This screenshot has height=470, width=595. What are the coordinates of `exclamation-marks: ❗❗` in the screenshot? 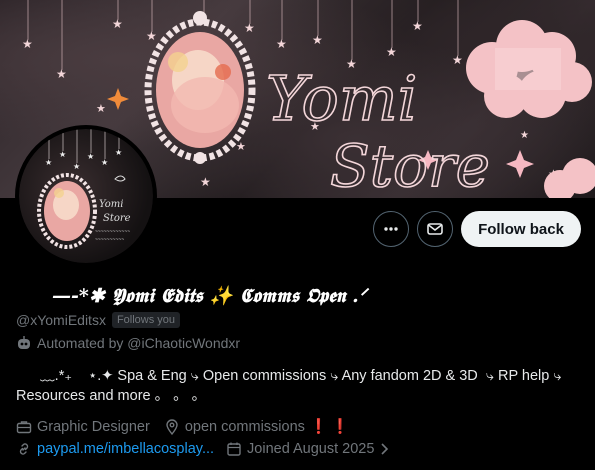 It's located at (331, 427).